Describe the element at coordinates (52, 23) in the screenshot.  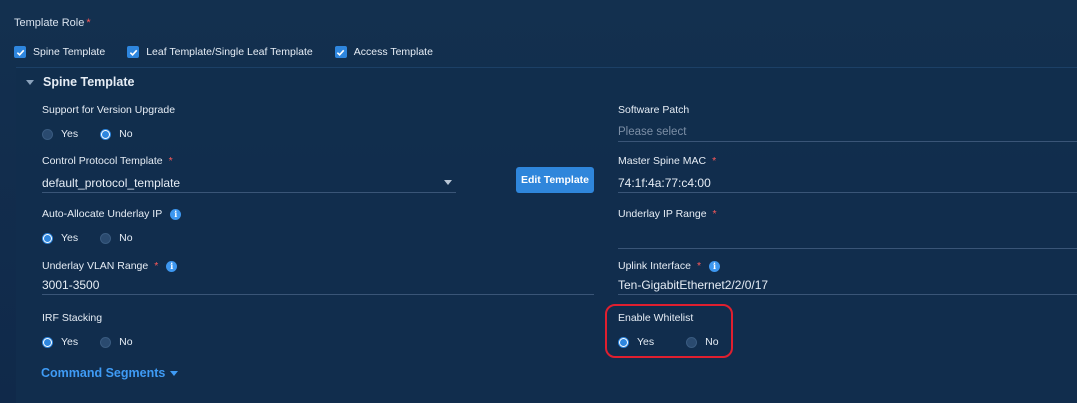
I see `template-role-label: Template Role *` at that location.